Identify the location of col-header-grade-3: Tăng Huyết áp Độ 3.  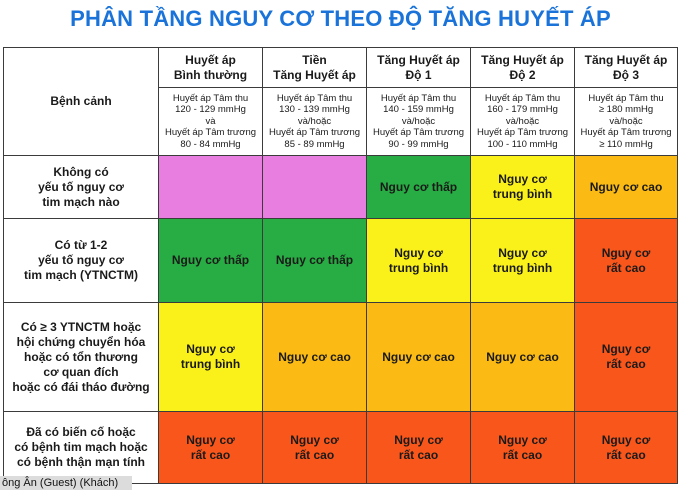
(626, 67).